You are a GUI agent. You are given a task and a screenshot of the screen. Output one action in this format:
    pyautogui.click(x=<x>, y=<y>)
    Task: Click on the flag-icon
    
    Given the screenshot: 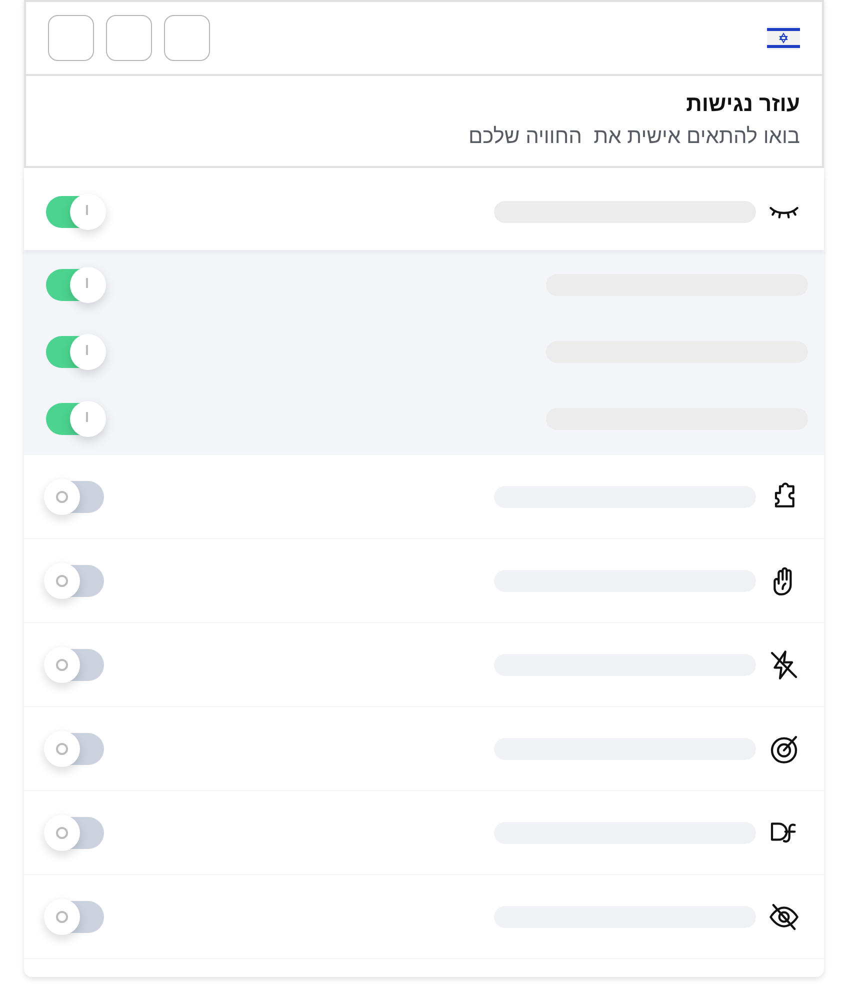 What is the action you would take?
    pyautogui.click(x=783, y=38)
    